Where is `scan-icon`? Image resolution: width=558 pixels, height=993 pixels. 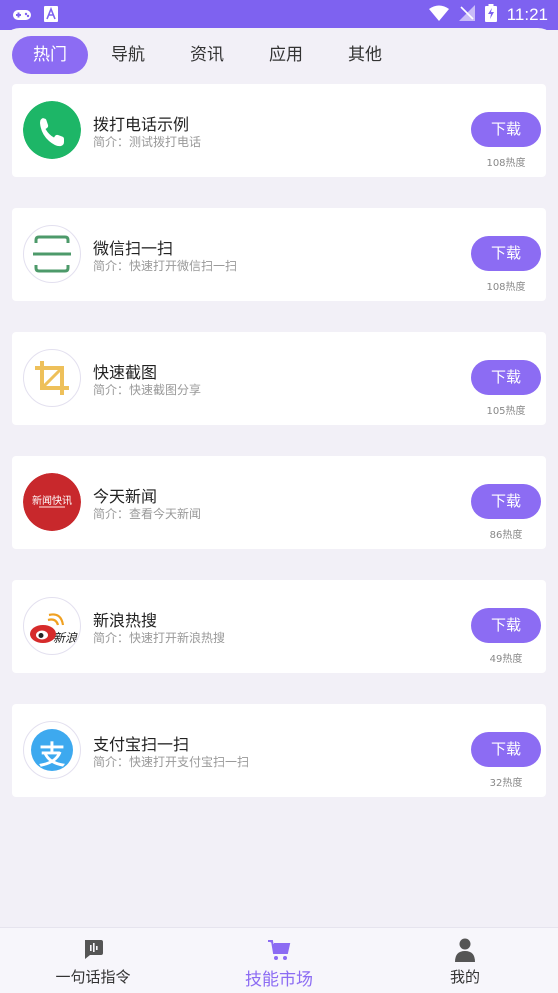 scan-icon is located at coordinates (52, 254).